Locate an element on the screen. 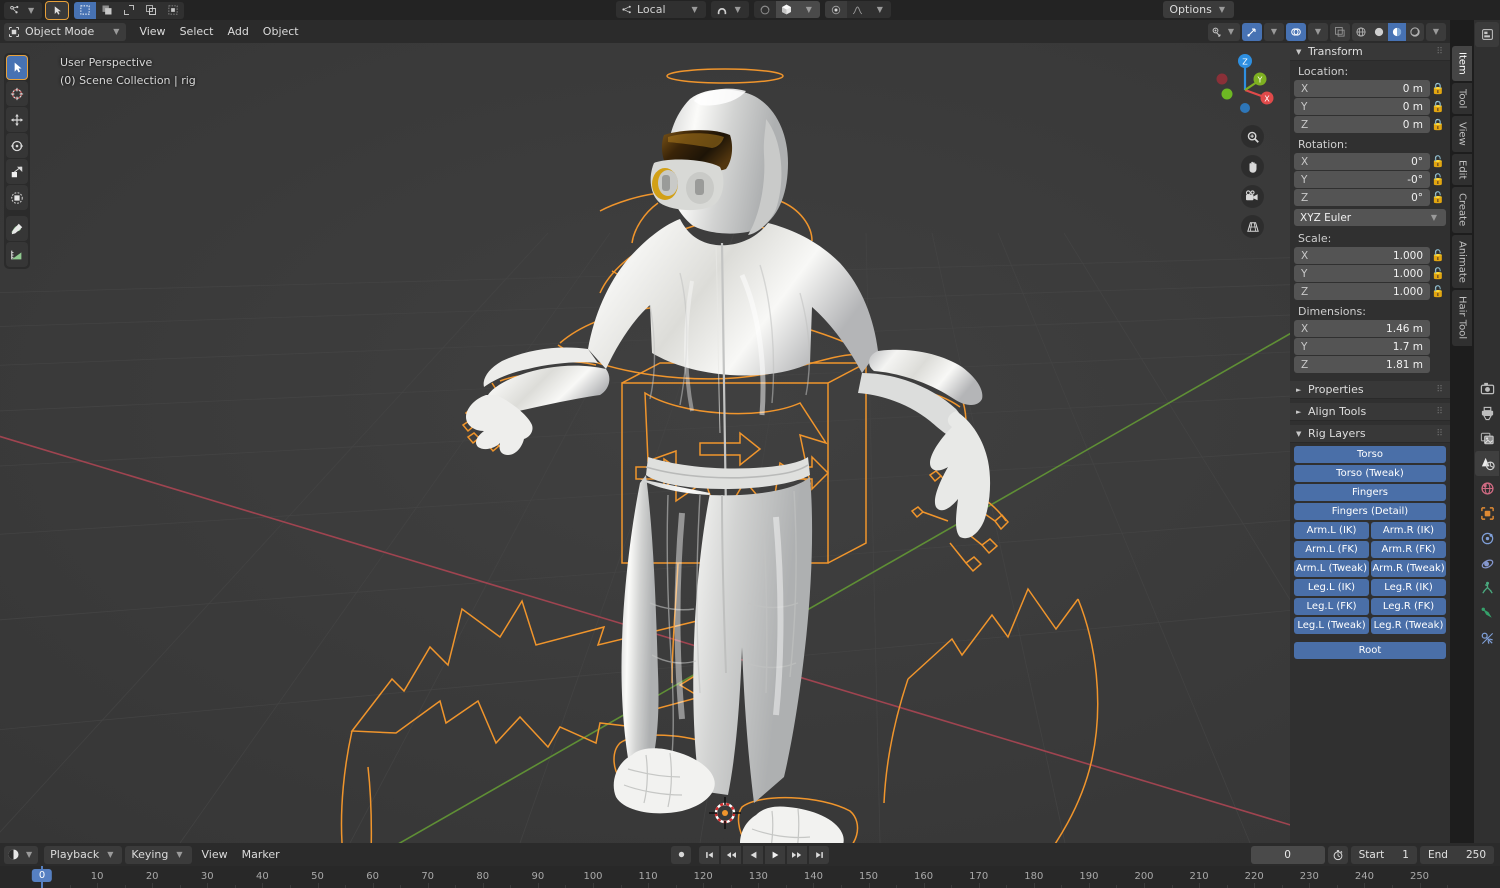 Image resolution: width=1500 pixels, height=888 pixels. location-y-field: Y 0 m is located at coordinates (1362, 106).